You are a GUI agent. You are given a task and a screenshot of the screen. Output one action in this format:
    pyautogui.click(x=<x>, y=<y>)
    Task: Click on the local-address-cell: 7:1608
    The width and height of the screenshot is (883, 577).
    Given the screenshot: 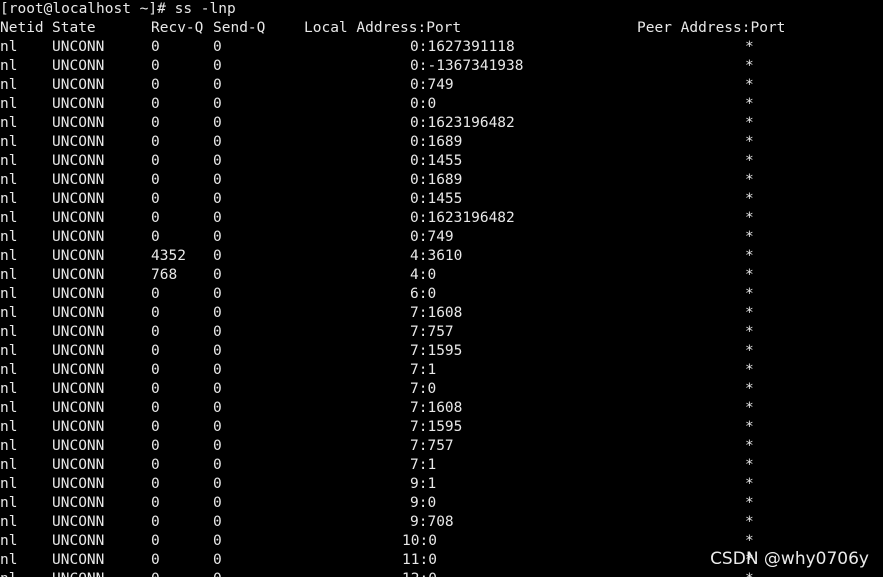 What is the action you would take?
    pyautogui.click(x=436, y=408)
    